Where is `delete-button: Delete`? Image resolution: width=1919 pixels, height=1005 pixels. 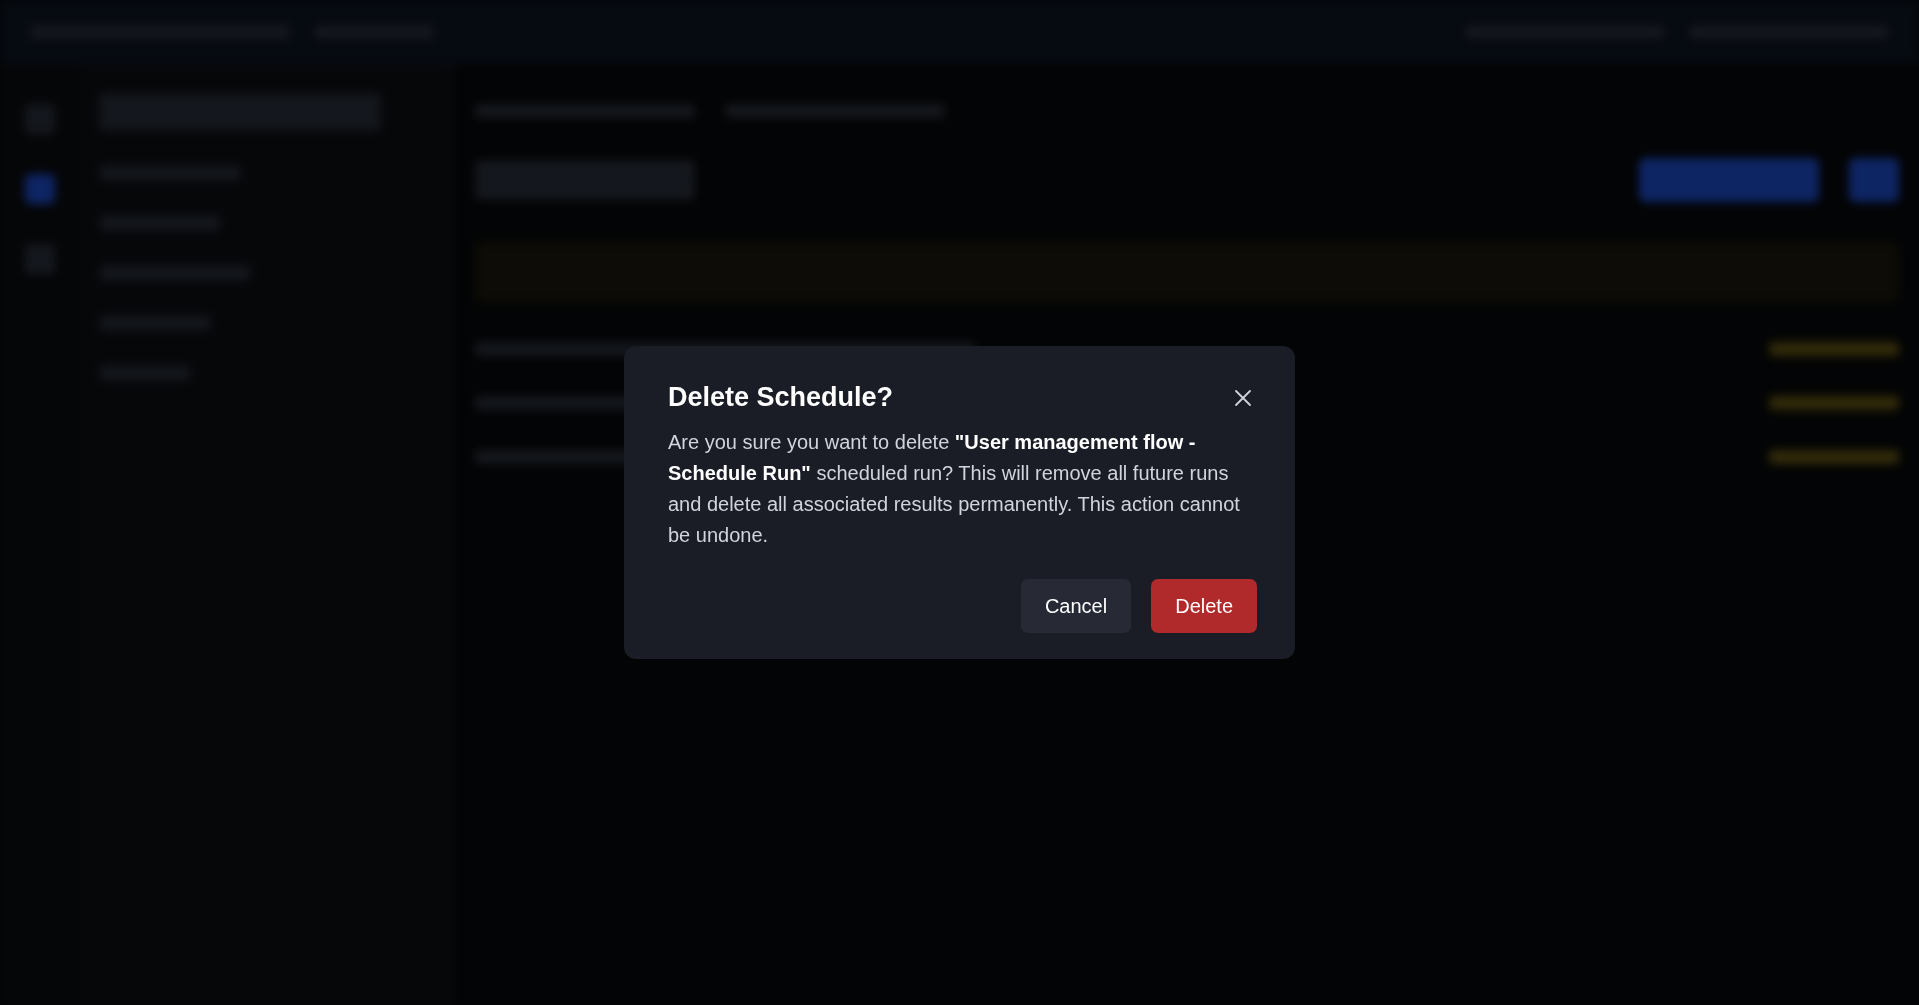 delete-button: Delete is located at coordinates (1204, 606).